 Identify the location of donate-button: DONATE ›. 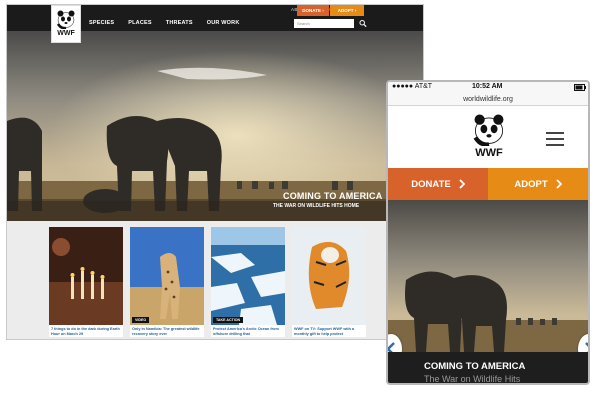
(313, 10).